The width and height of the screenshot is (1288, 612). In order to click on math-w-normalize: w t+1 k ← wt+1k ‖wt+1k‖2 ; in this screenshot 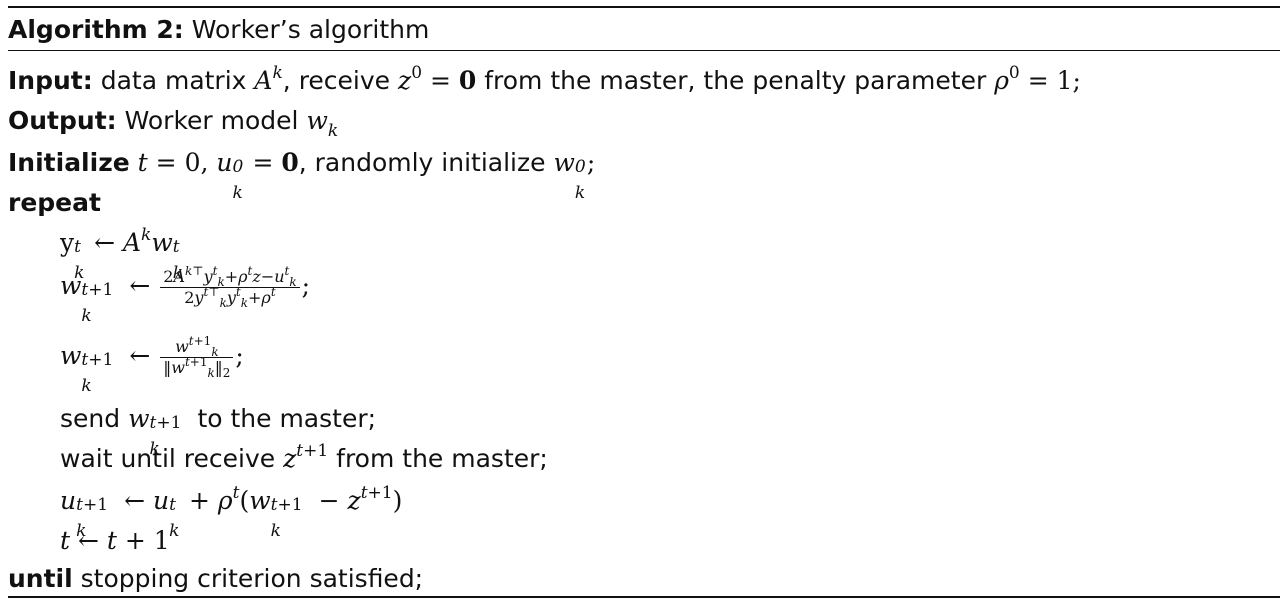, I will do `click(152, 365)`.